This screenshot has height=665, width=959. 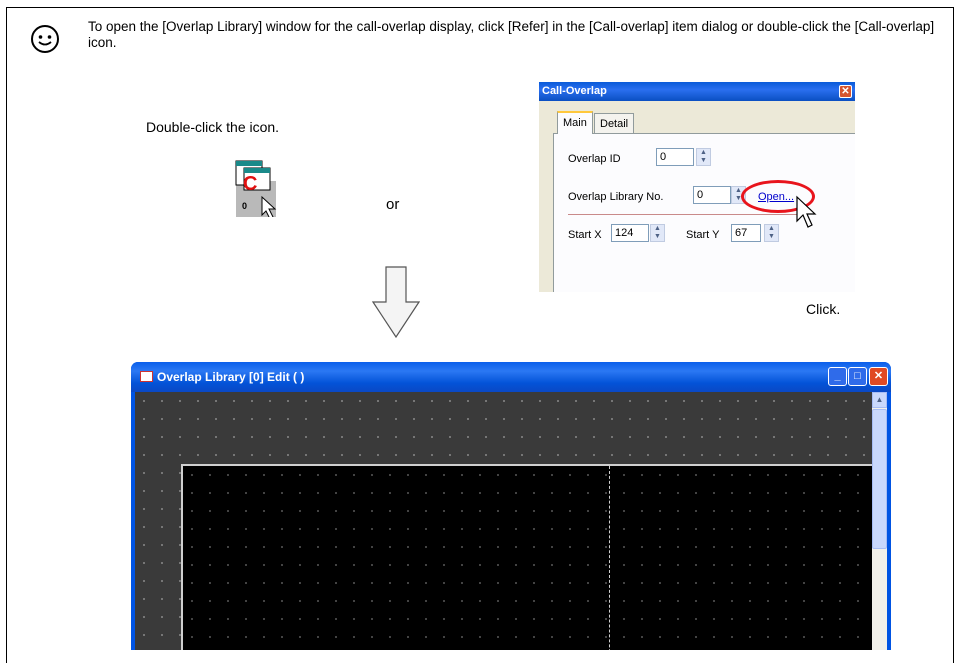 What do you see at coordinates (614, 123) in the screenshot?
I see `tab-detail: Detail` at bounding box center [614, 123].